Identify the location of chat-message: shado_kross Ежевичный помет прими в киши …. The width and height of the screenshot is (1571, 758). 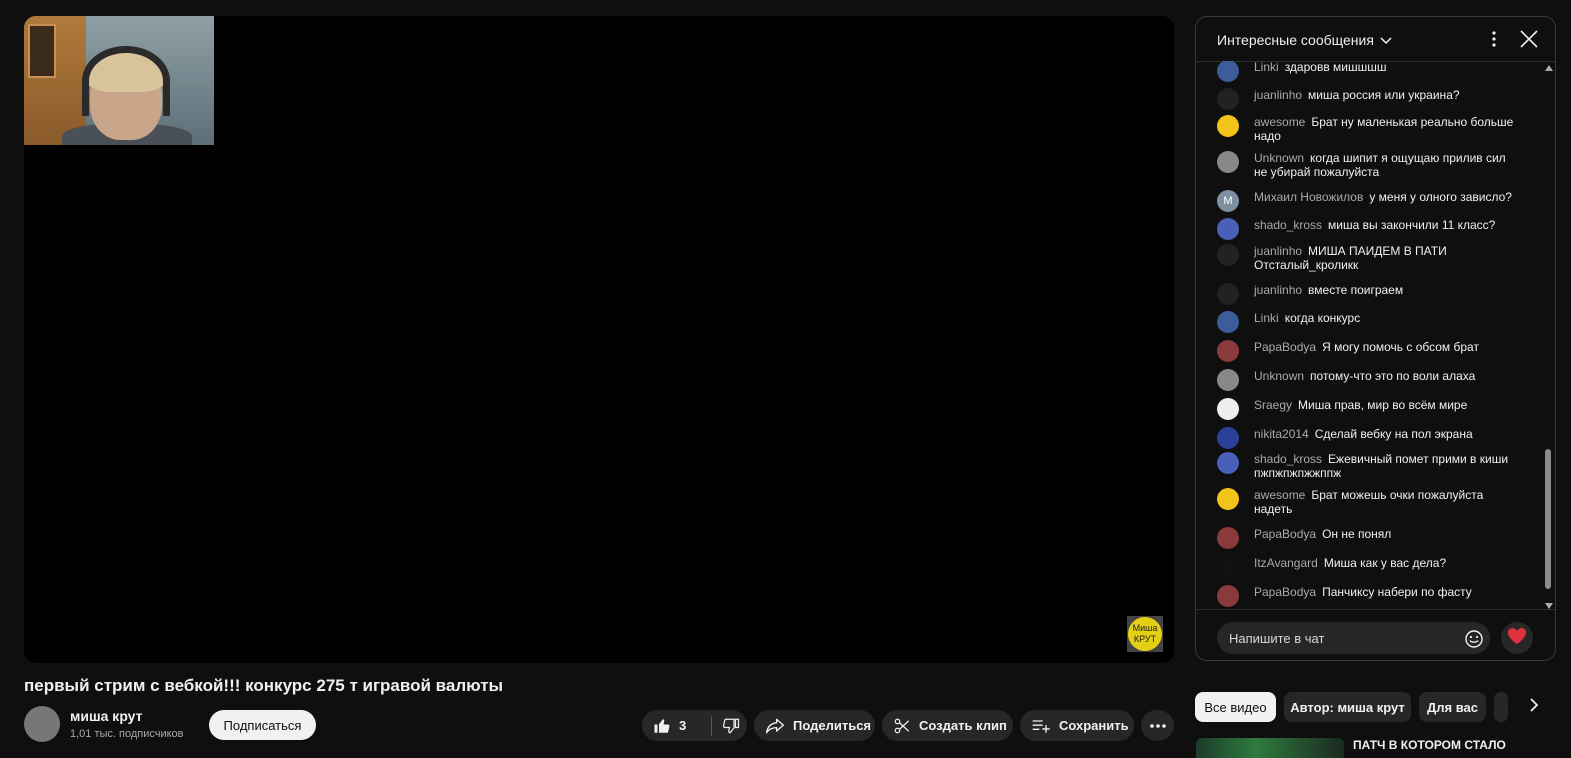
(1367, 466).